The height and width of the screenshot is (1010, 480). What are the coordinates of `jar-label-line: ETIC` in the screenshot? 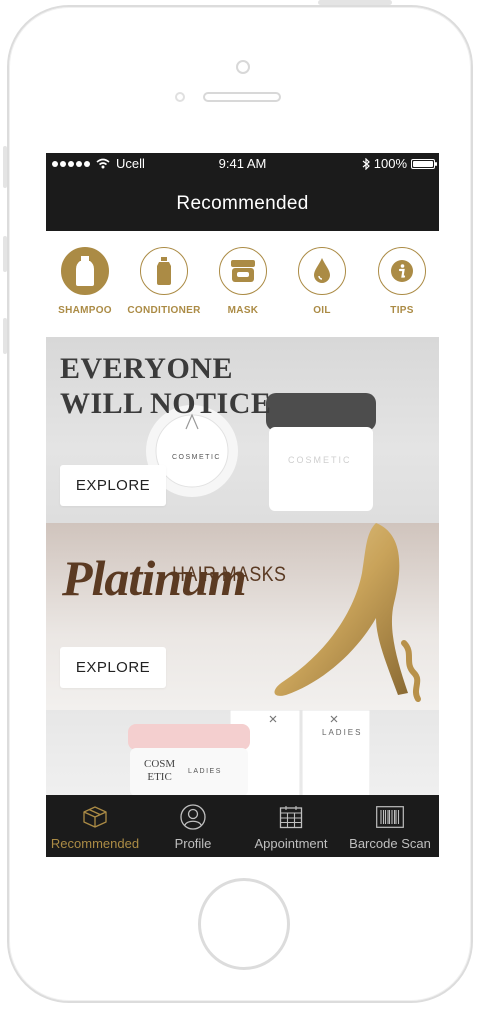 It's located at (159, 777).